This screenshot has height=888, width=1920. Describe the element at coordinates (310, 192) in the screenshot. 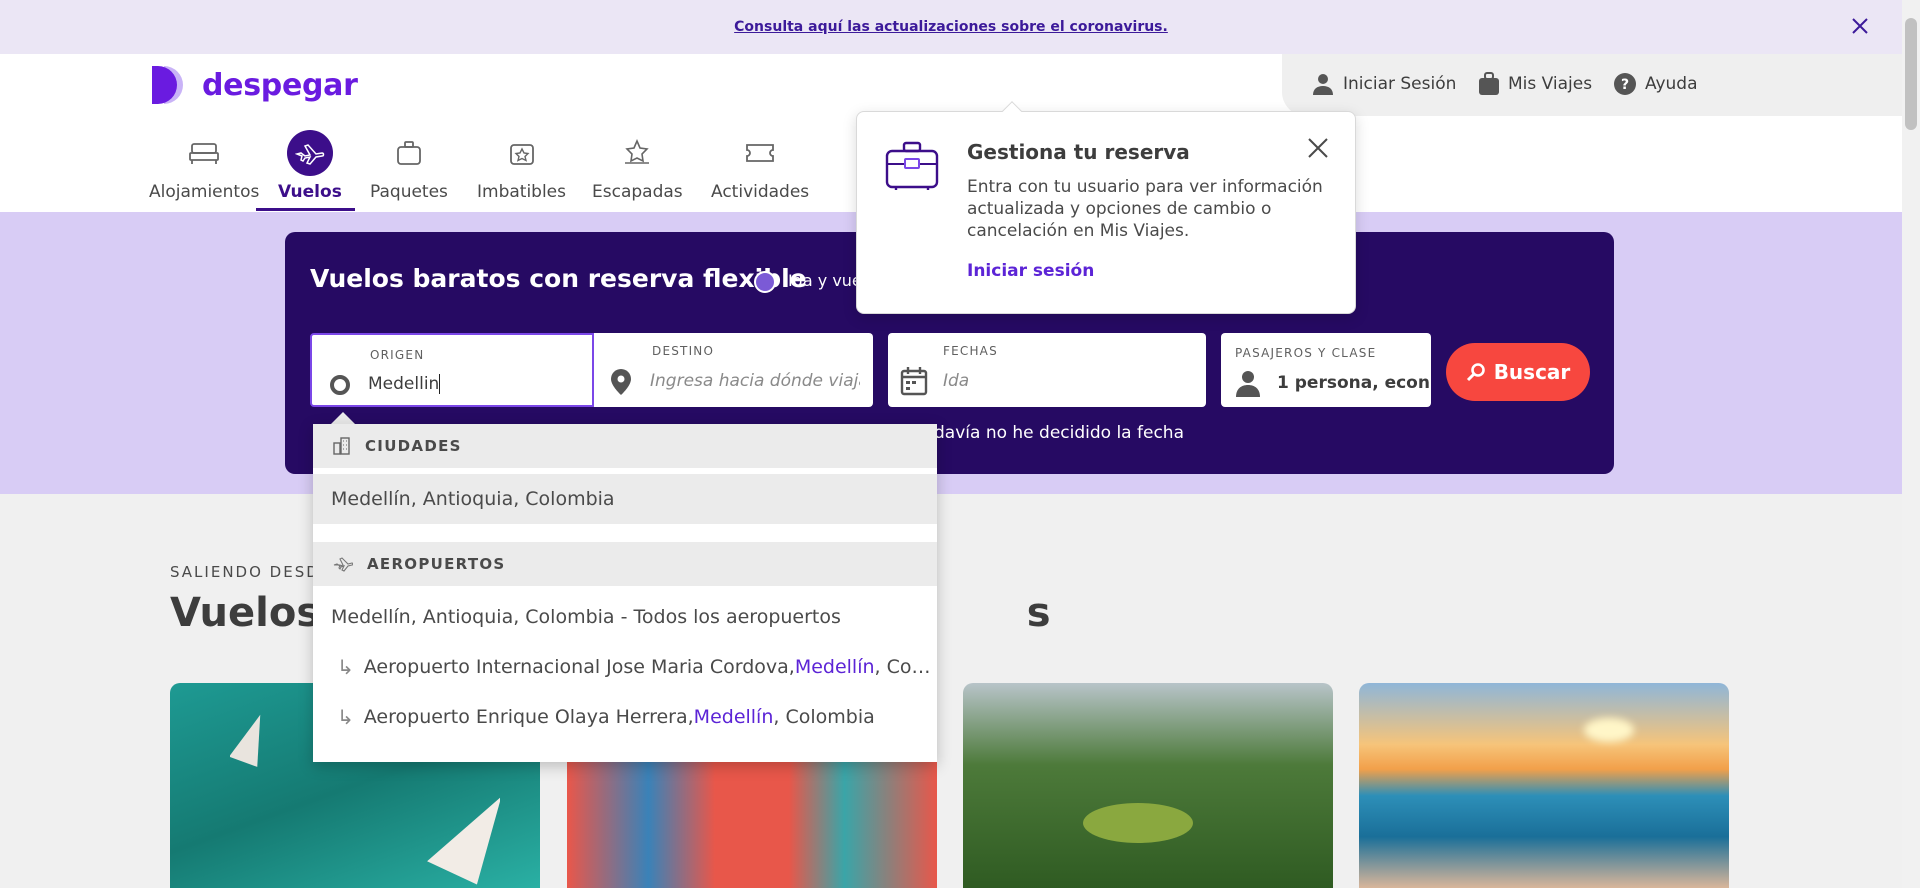

I see `tab-label: Vuelos` at that location.